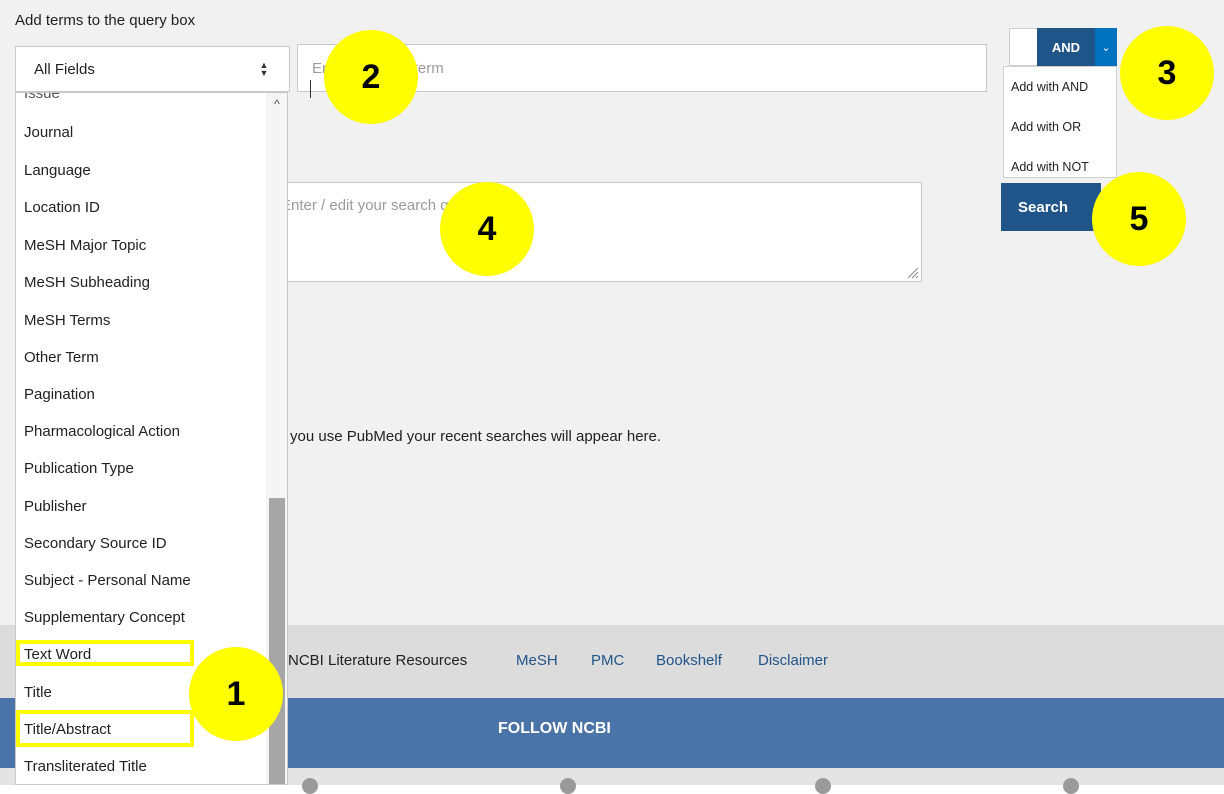  Describe the element at coordinates (107, 580) in the screenshot. I see `field-option-subject-personal-name: Subject - Personal Name` at that location.